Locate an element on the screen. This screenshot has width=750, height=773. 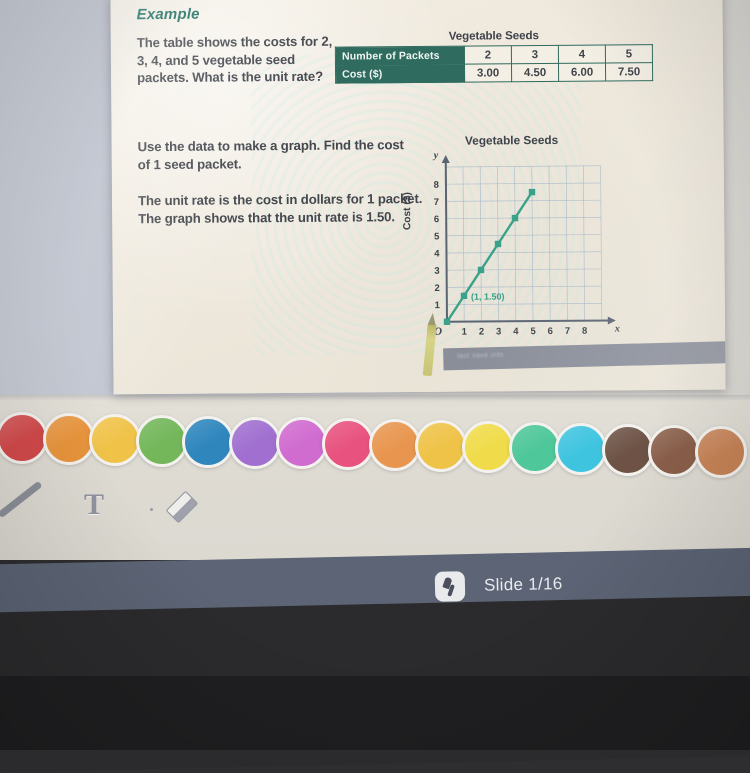
table-cell: 5 is located at coordinates (629, 54).